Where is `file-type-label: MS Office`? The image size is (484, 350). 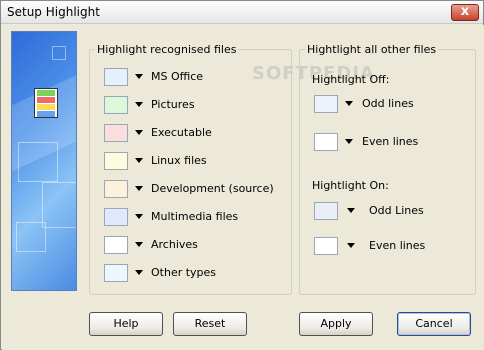 file-type-label: MS Office is located at coordinates (177, 76).